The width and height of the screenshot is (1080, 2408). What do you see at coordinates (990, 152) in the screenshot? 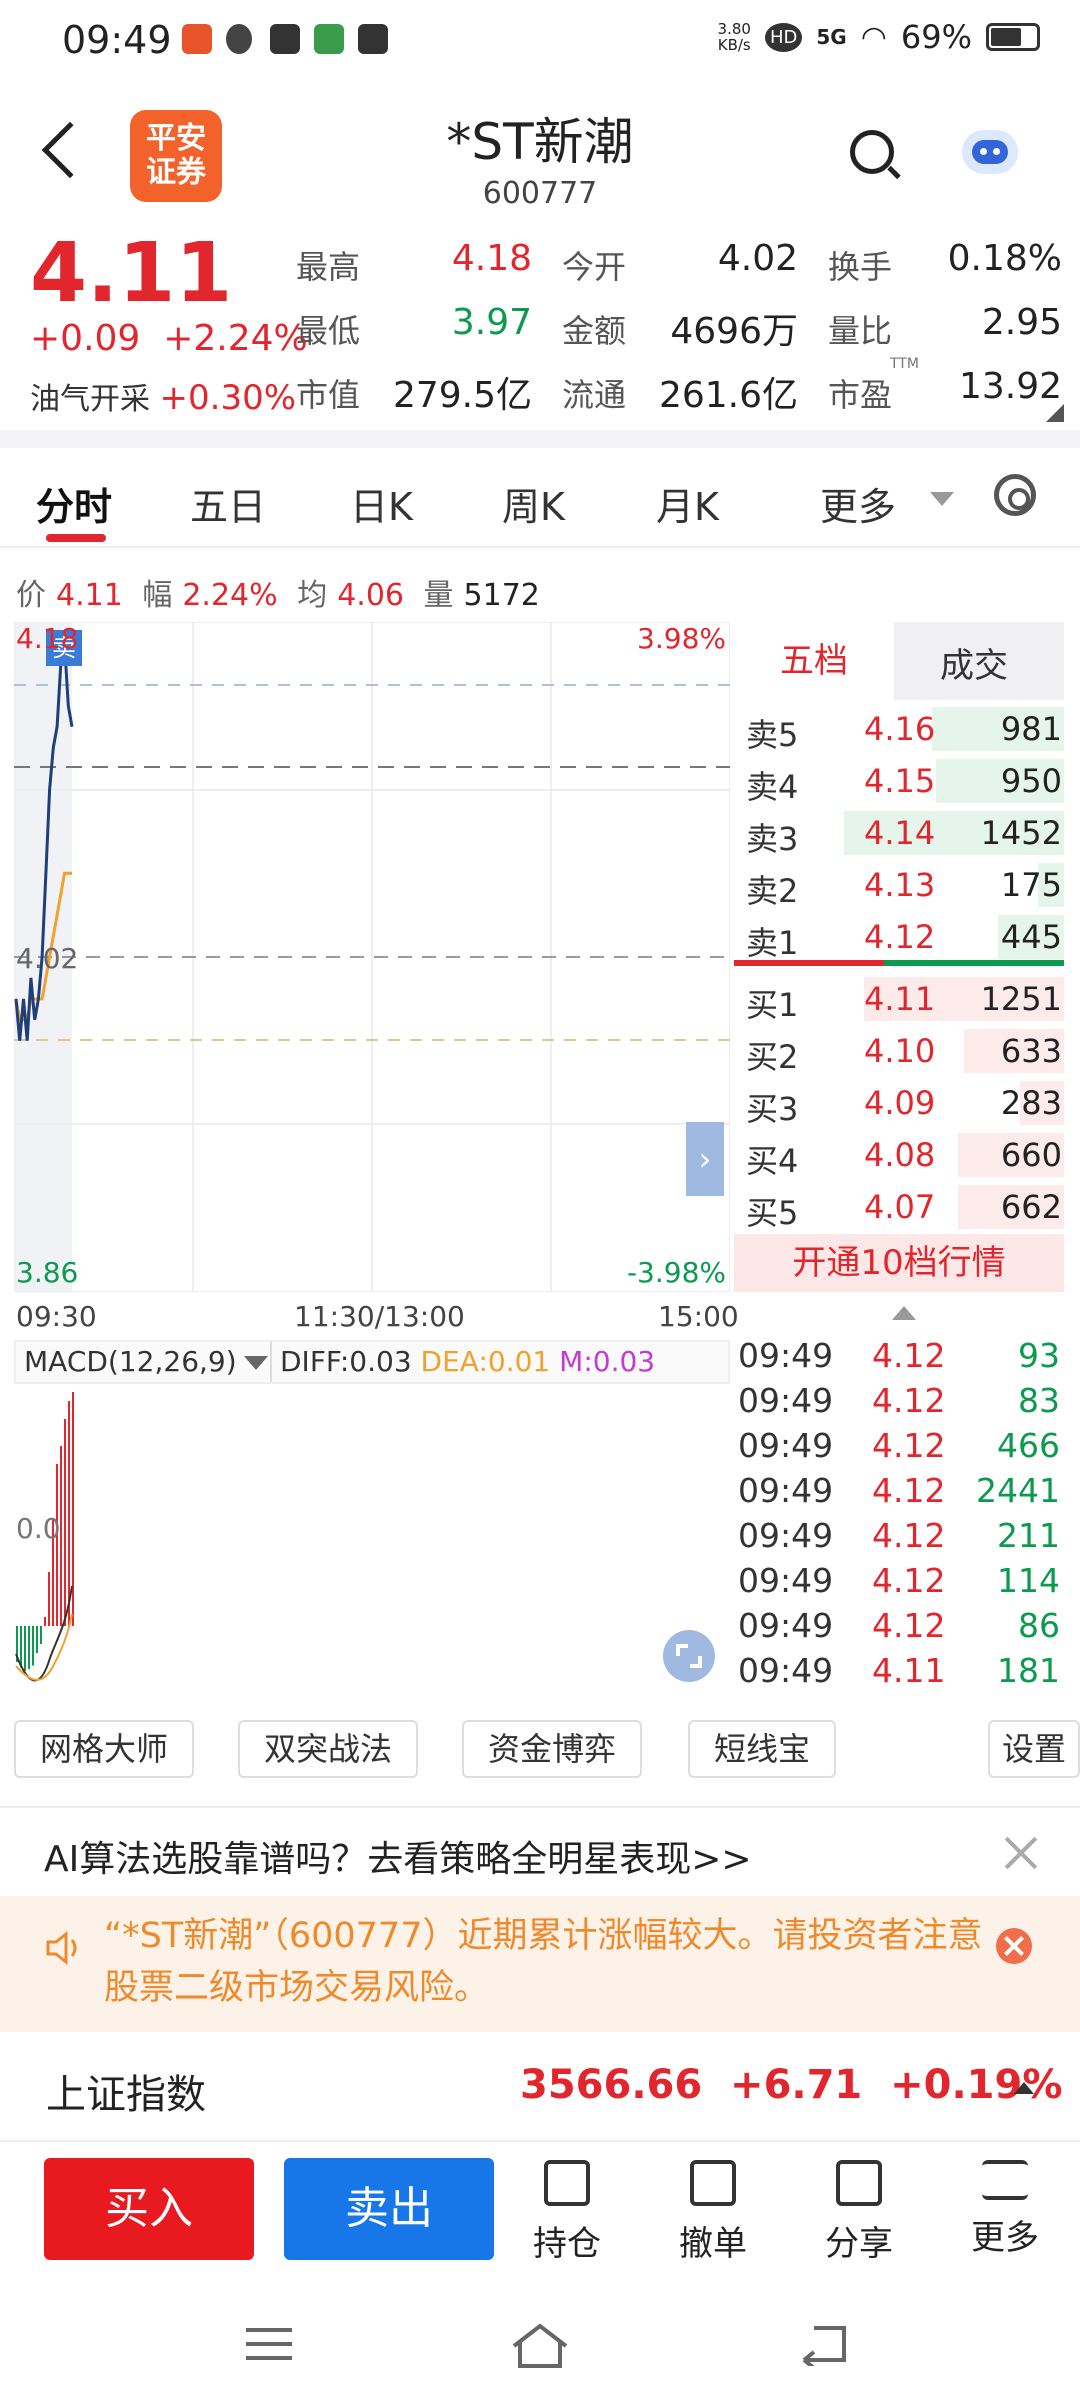
I see `robot-assistant-icon` at bounding box center [990, 152].